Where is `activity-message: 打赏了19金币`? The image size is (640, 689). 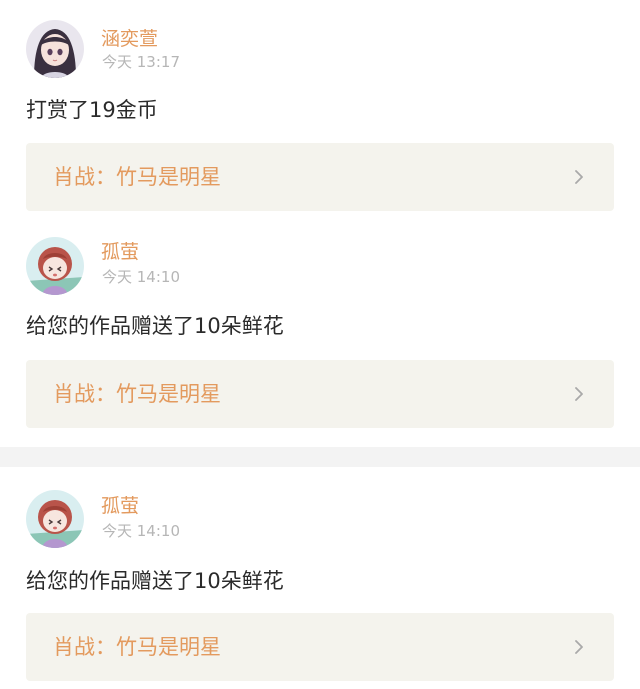 activity-message: 打赏了19金币 is located at coordinates (92, 110).